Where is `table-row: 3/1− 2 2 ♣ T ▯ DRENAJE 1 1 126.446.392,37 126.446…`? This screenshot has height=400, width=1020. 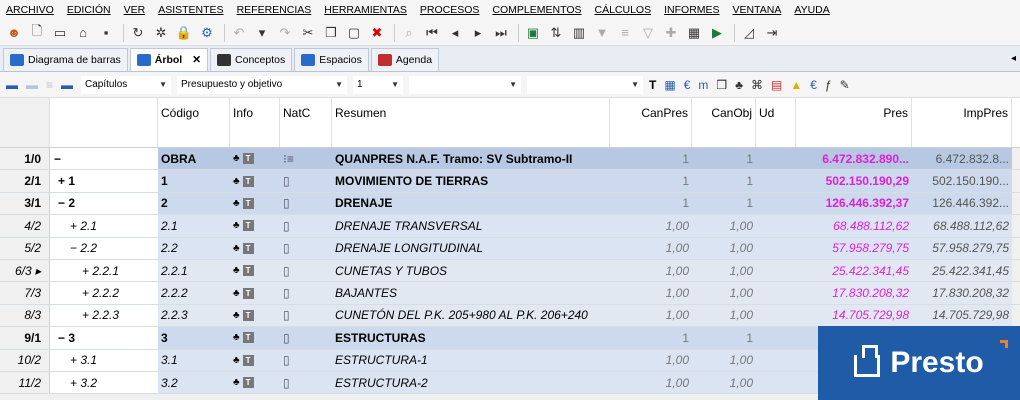
table-row: 3/1− 2 2 ♣ T ▯ DRENAJE 1 1 126.446.392,37 126.446… is located at coordinates (510, 204).